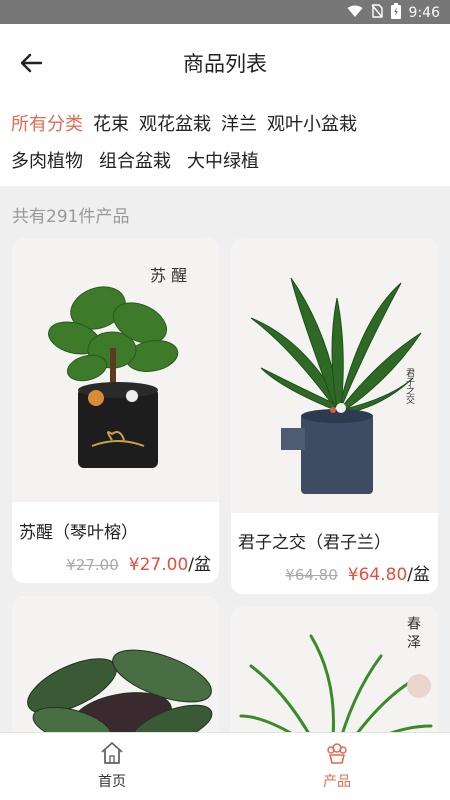  Describe the element at coordinates (71, 217) in the screenshot. I see `product-count: 共有291件产品` at that location.